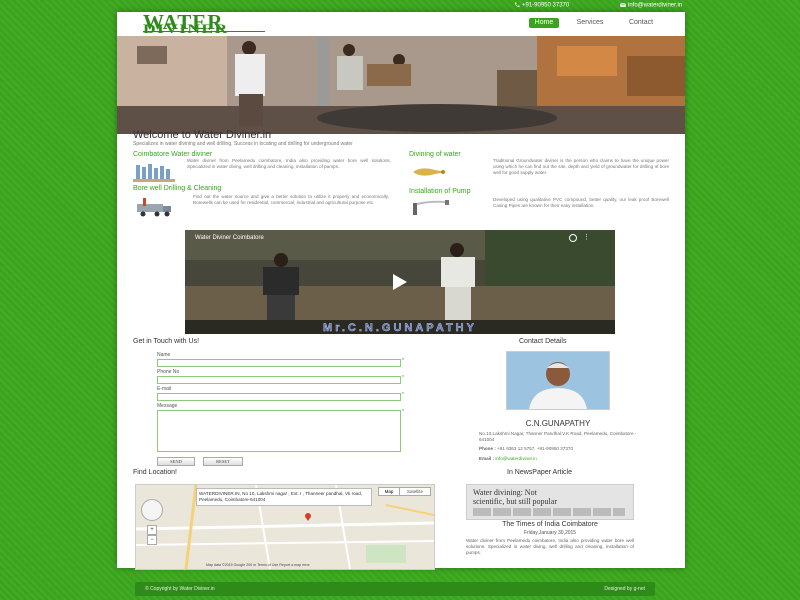  Describe the element at coordinates (202, 135) in the screenshot. I see `welcome-title: Welcome to Water Diviner.in` at that location.